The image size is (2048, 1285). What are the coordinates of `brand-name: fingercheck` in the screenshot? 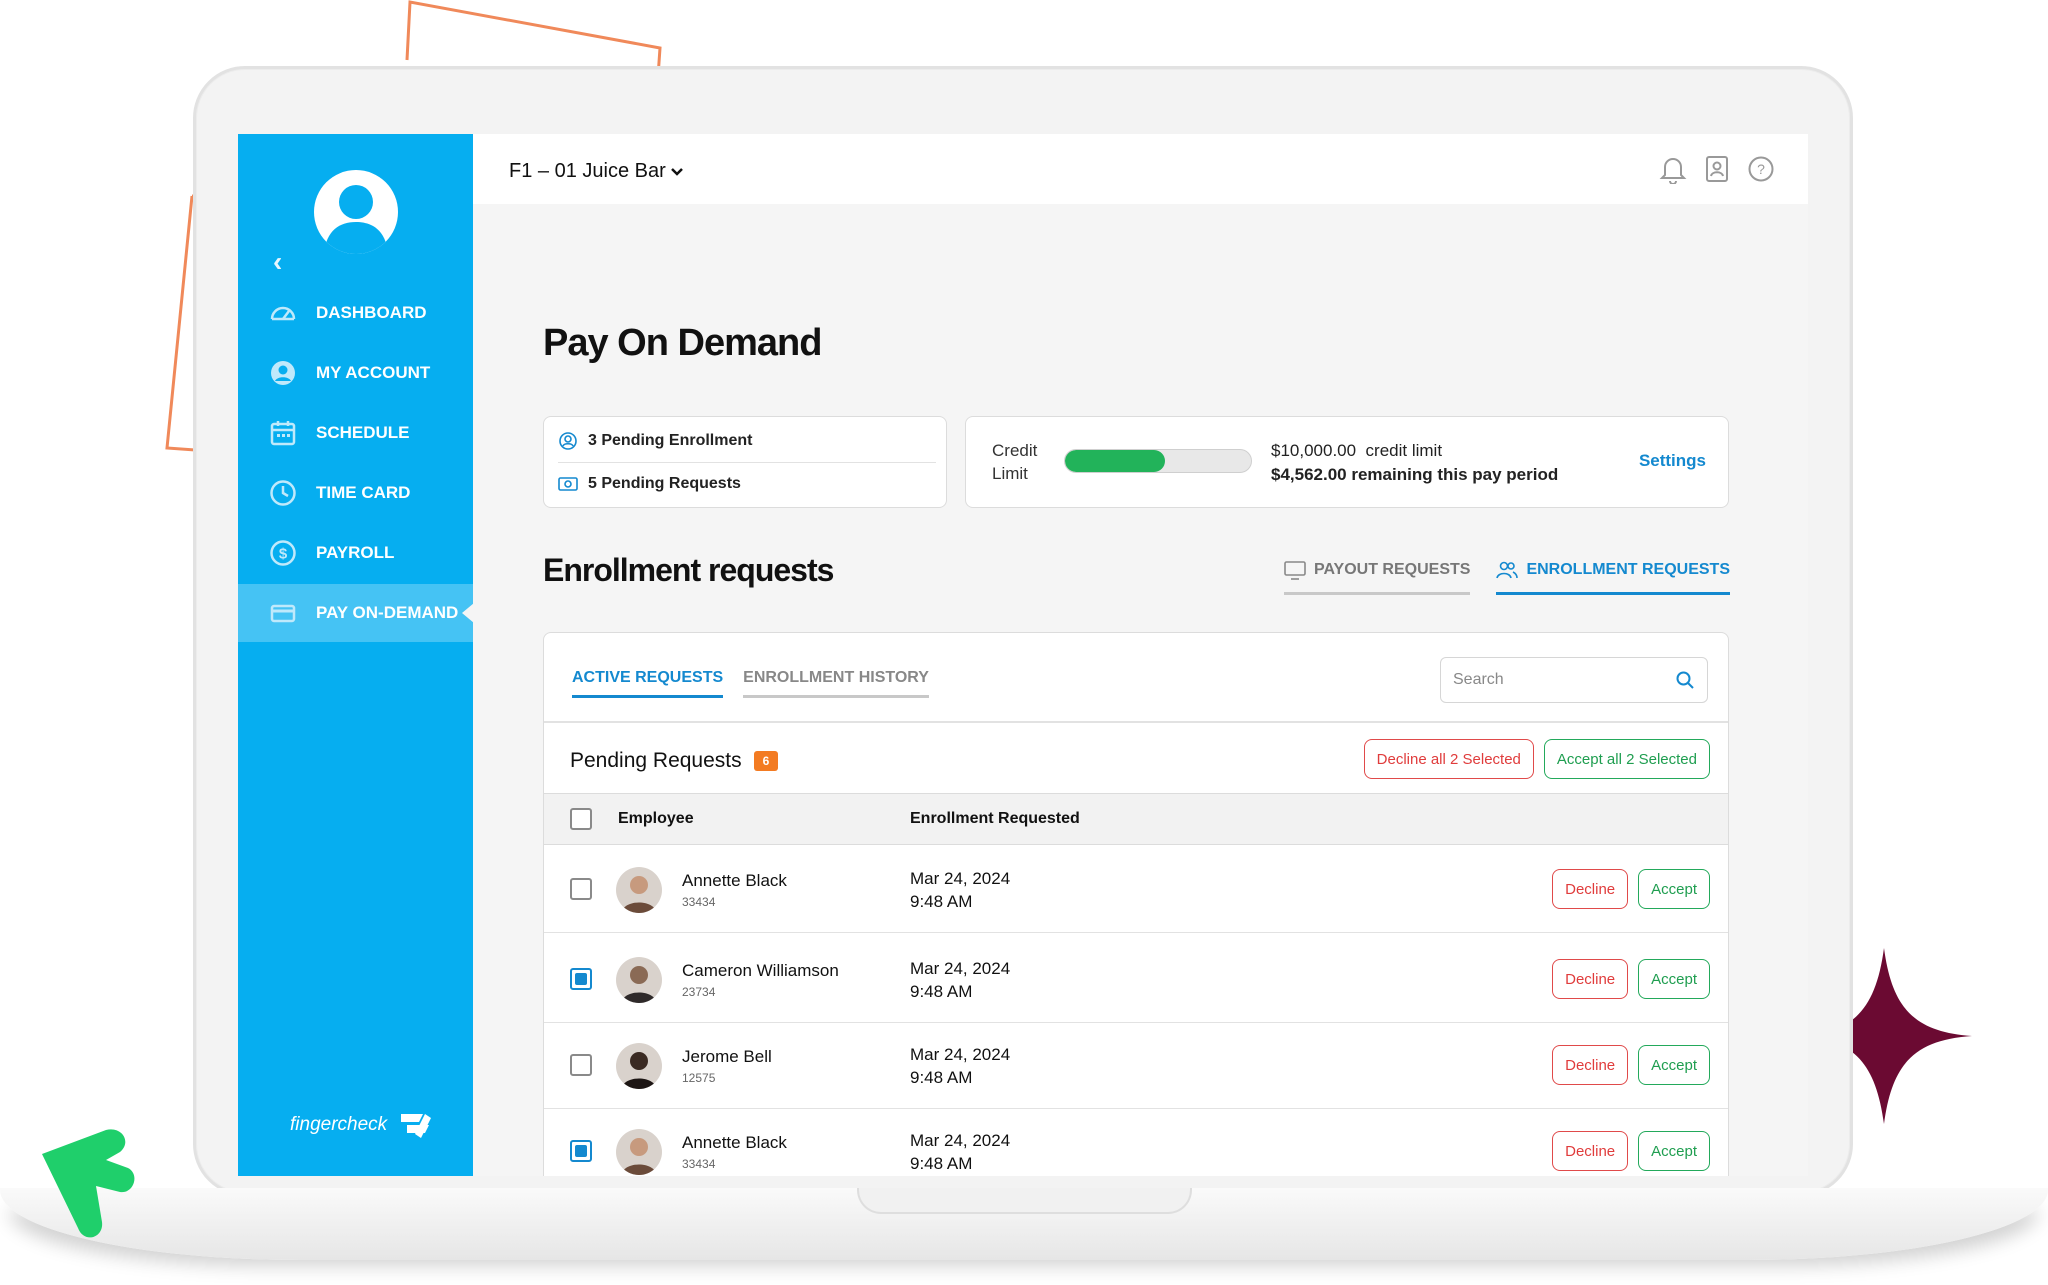 It's located at (339, 1124).